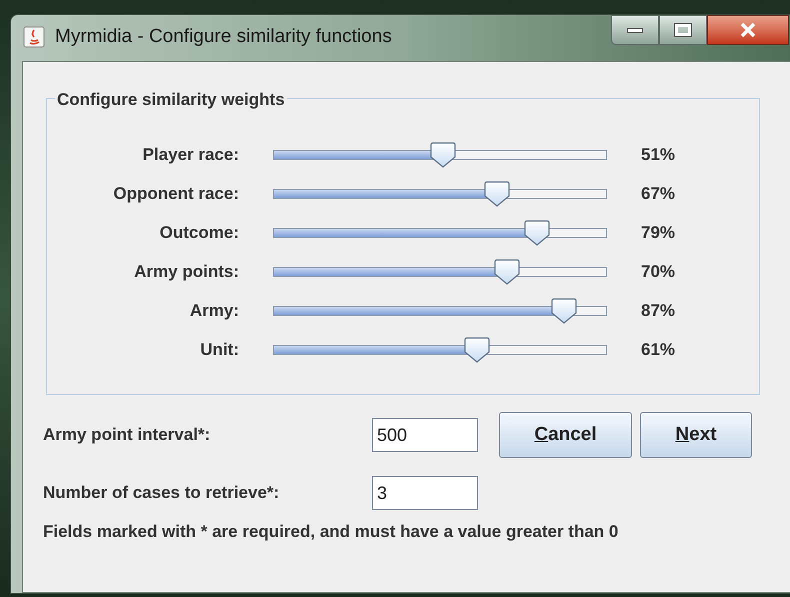  What do you see at coordinates (175, 193) in the screenshot?
I see `slider-label: Opponent race:` at bounding box center [175, 193].